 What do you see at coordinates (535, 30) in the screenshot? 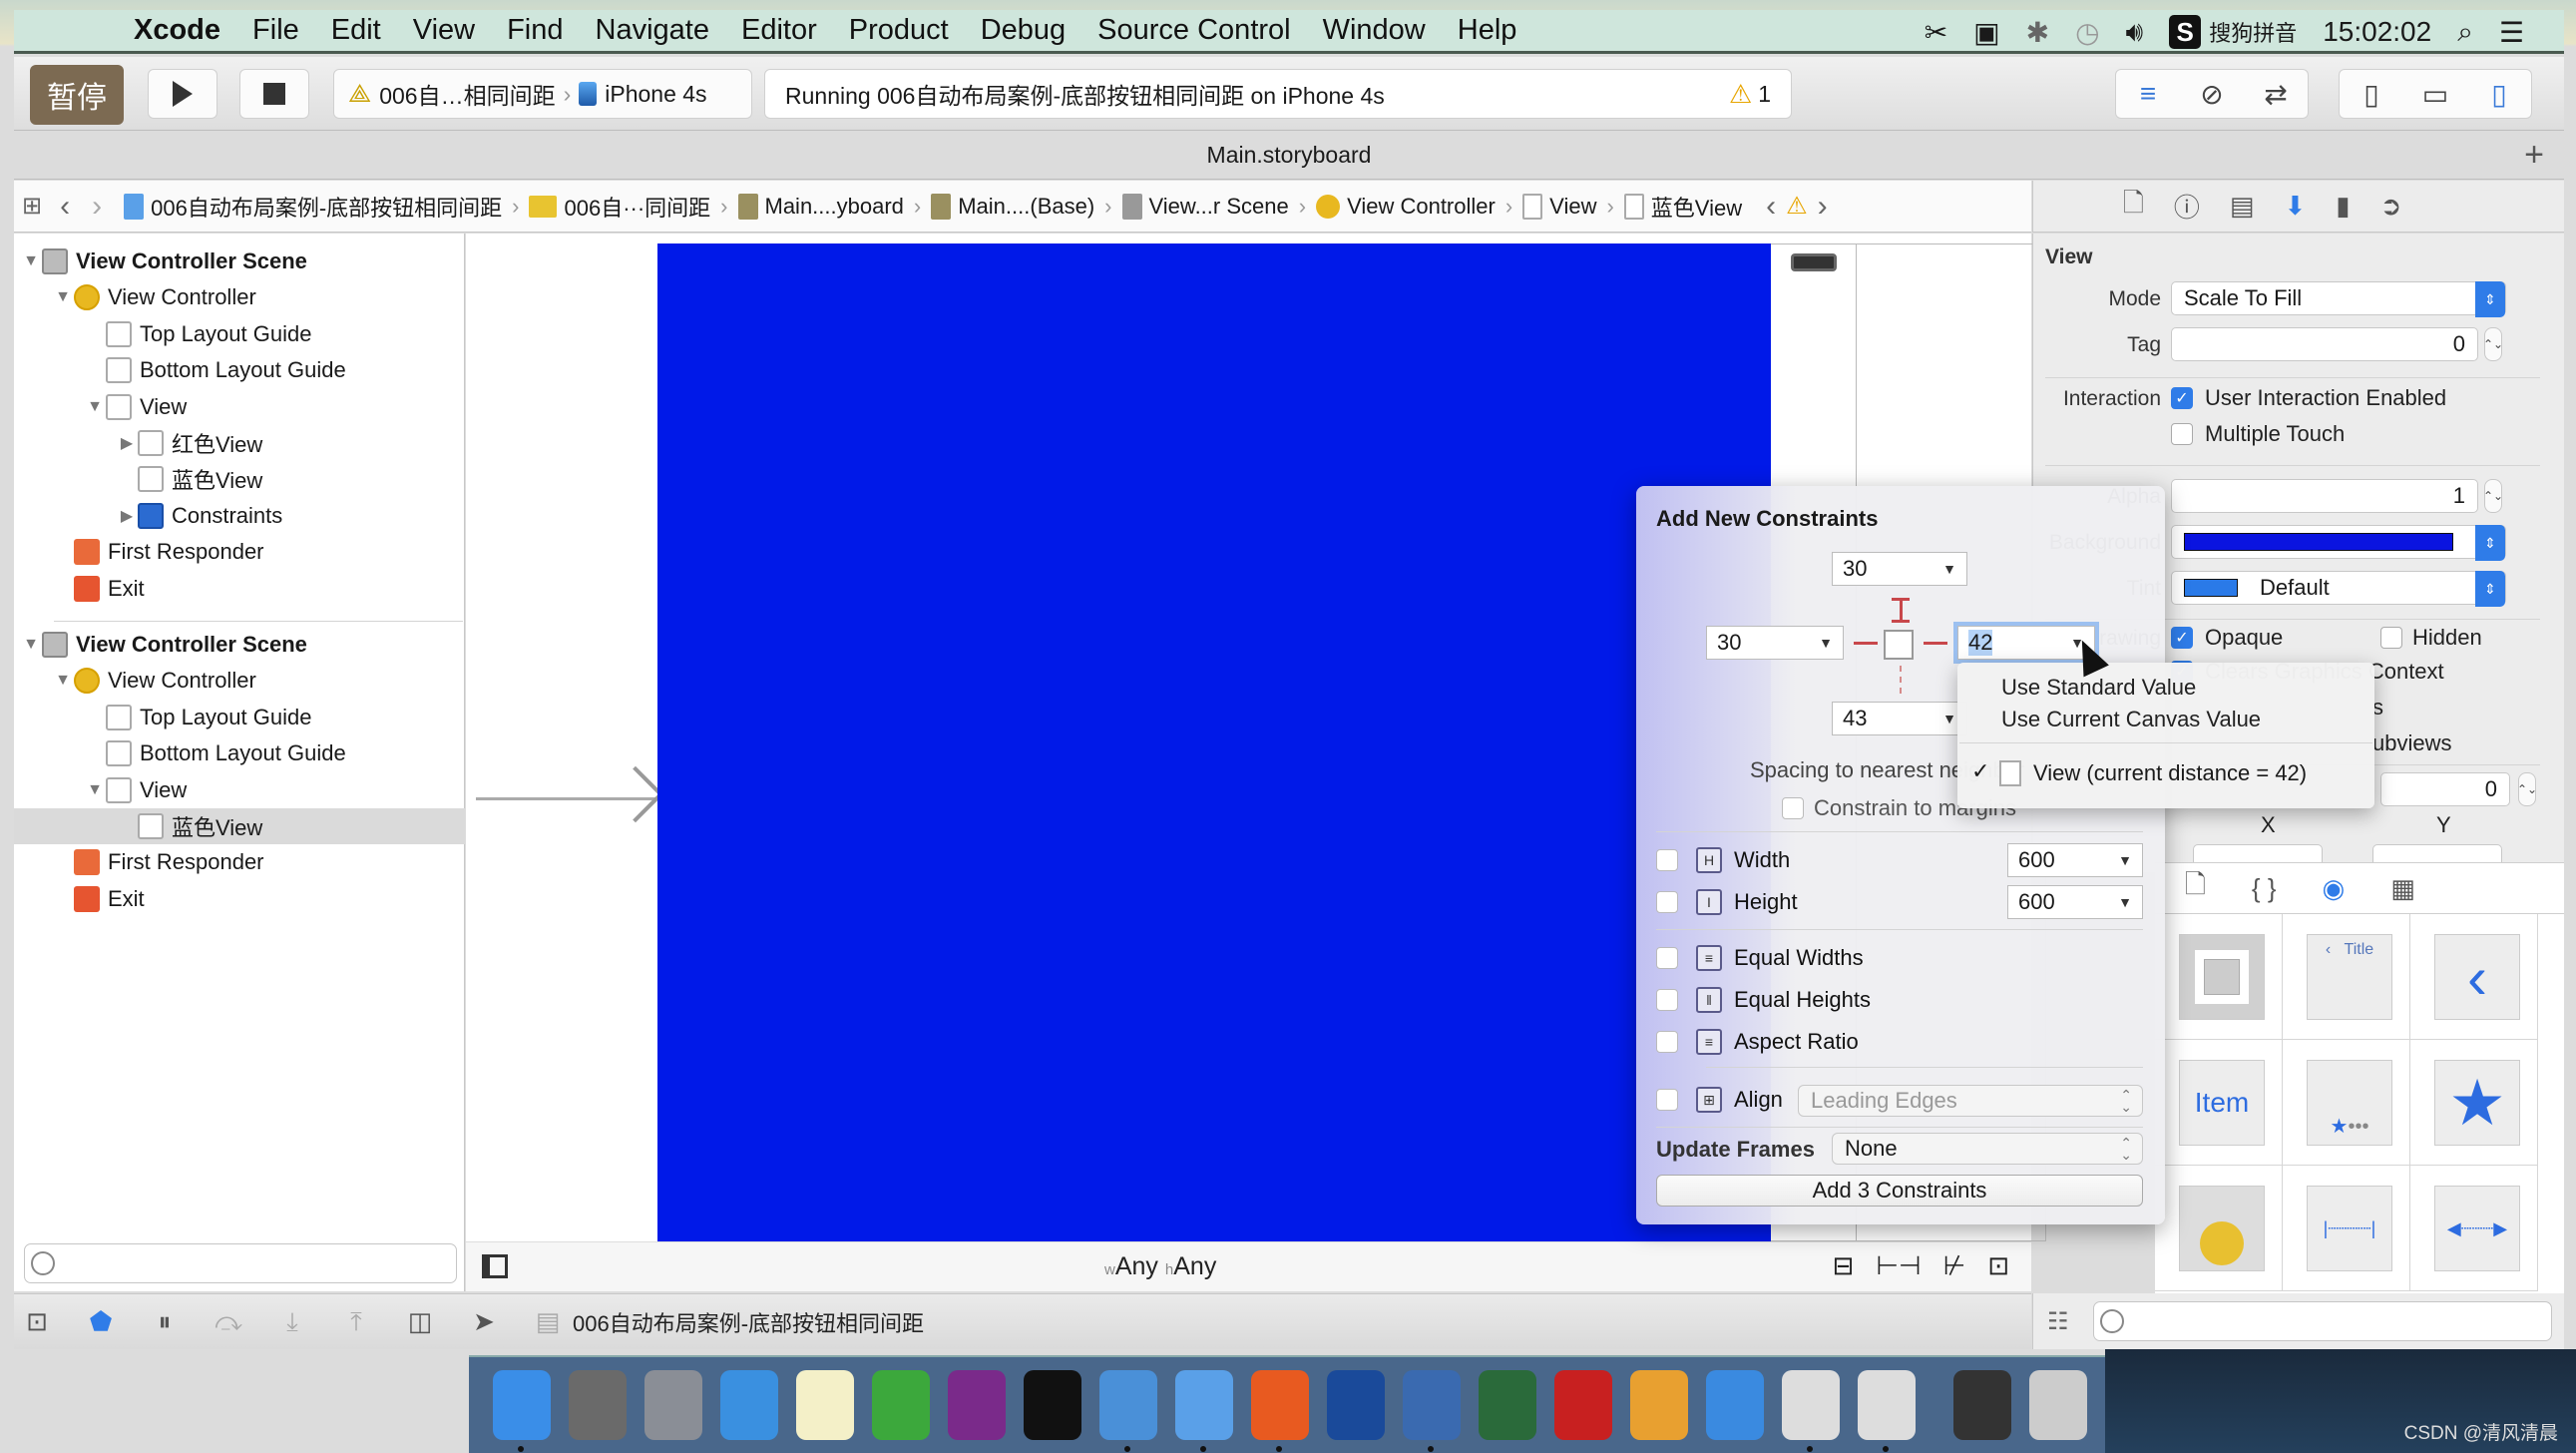
I see `menu-find: Find` at bounding box center [535, 30].